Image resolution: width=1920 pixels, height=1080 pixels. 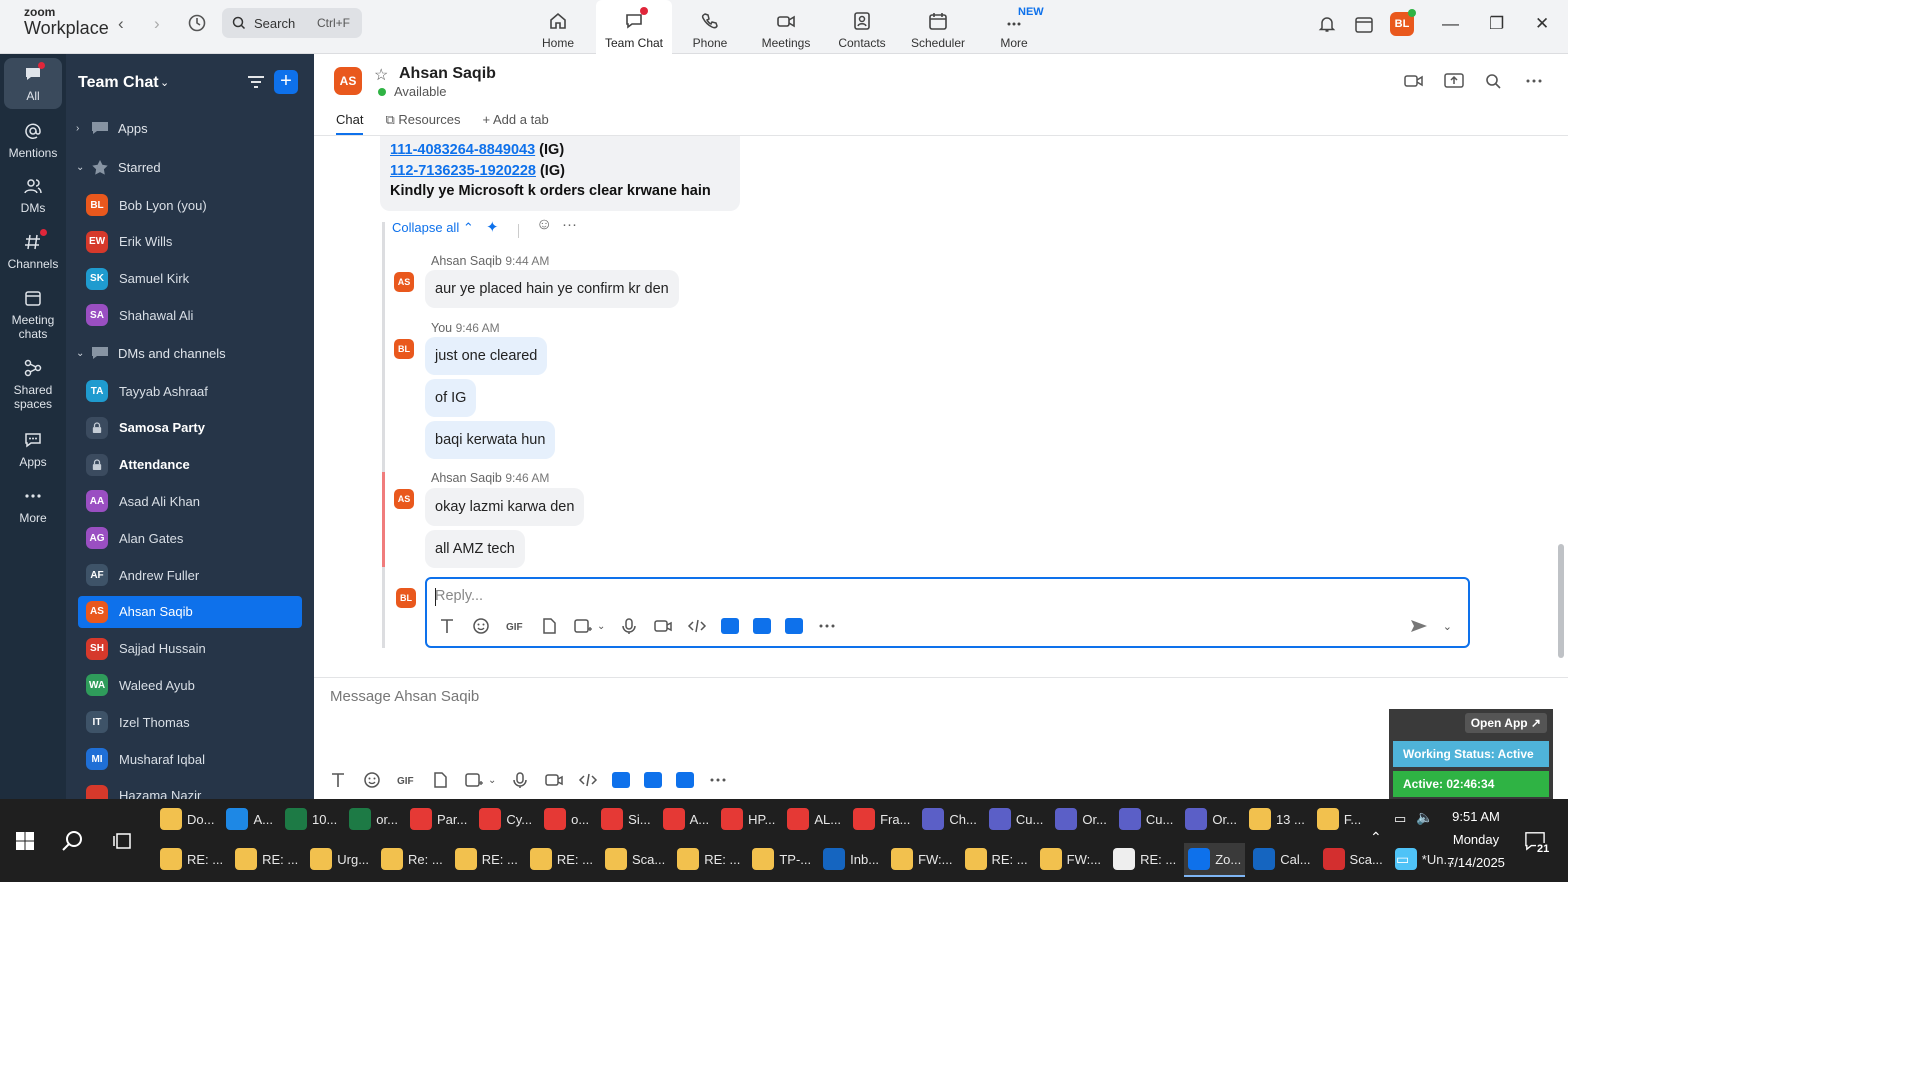 I want to click on sidebar-item: IT Izel Thomas, so click(x=190, y=722).